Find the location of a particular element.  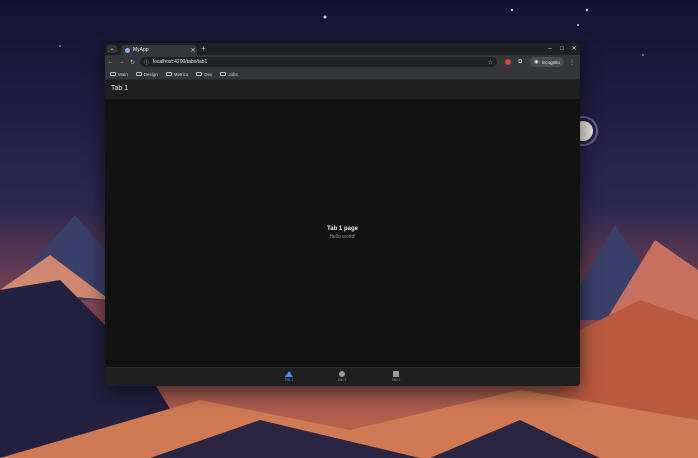

maximize-icon: □ is located at coordinates (562, 49).